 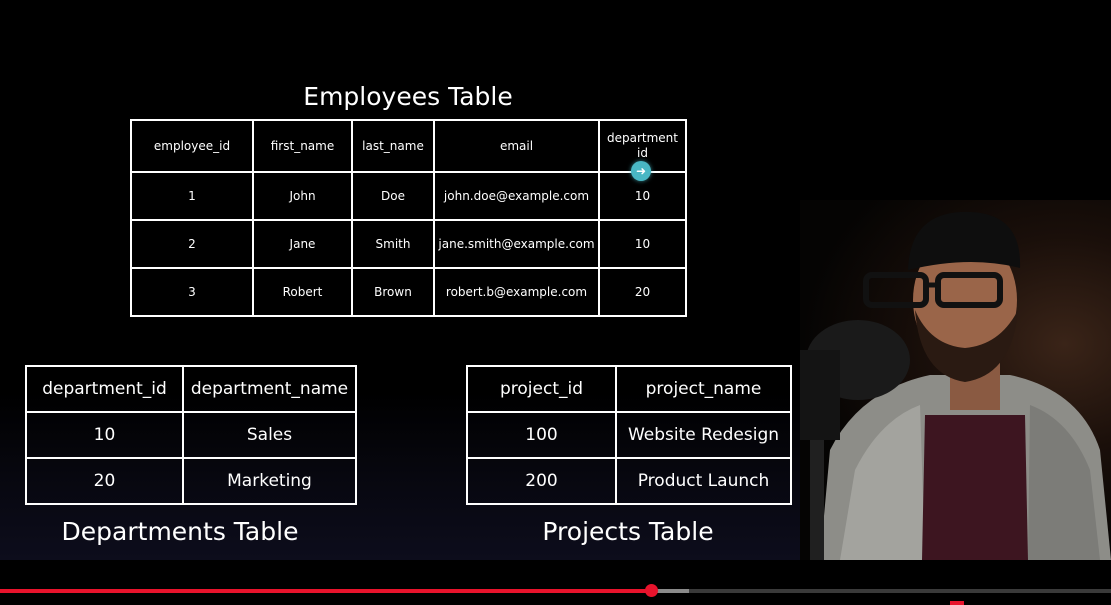 I want to click on table-cell: 2, so click(x=192, y=244).